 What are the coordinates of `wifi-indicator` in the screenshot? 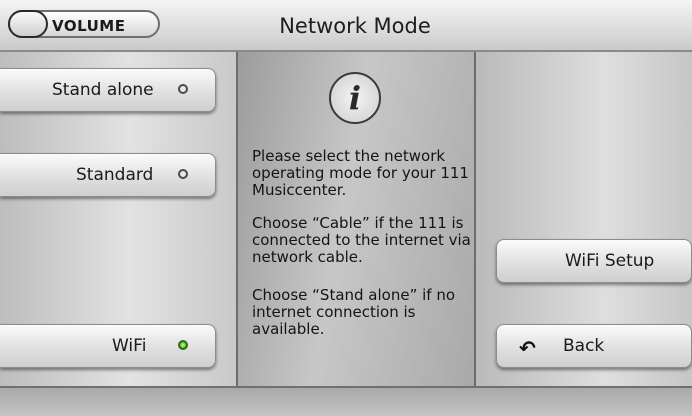 It's located at (183, 345).